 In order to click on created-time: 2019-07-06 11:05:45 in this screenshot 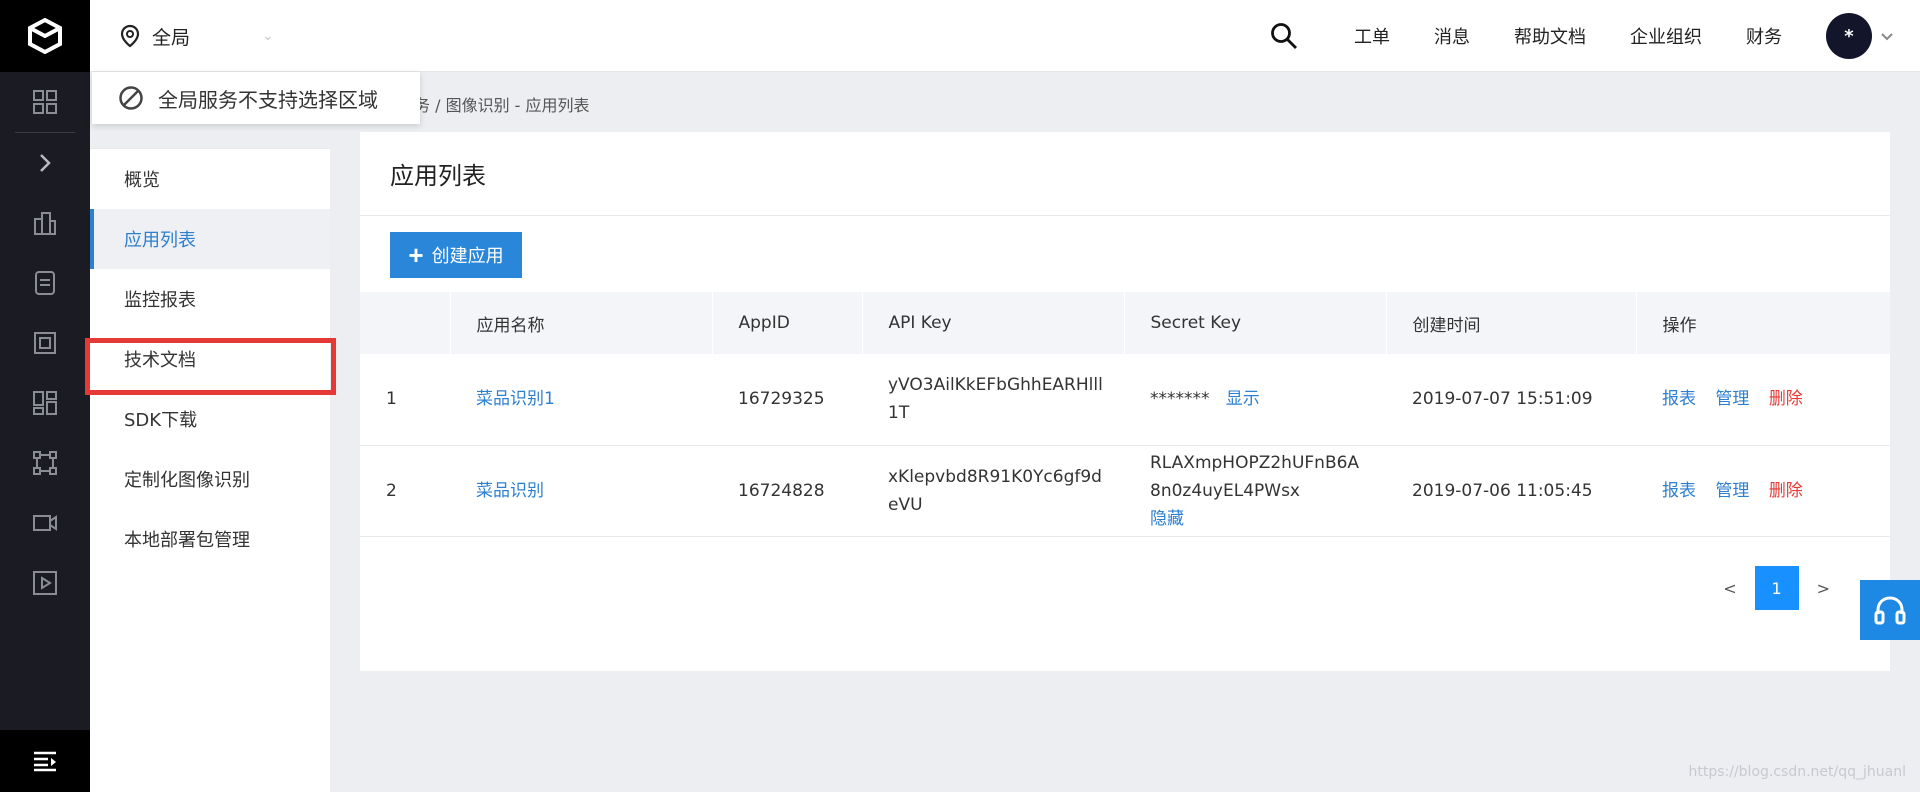, I will do `click(1502, 490)`.